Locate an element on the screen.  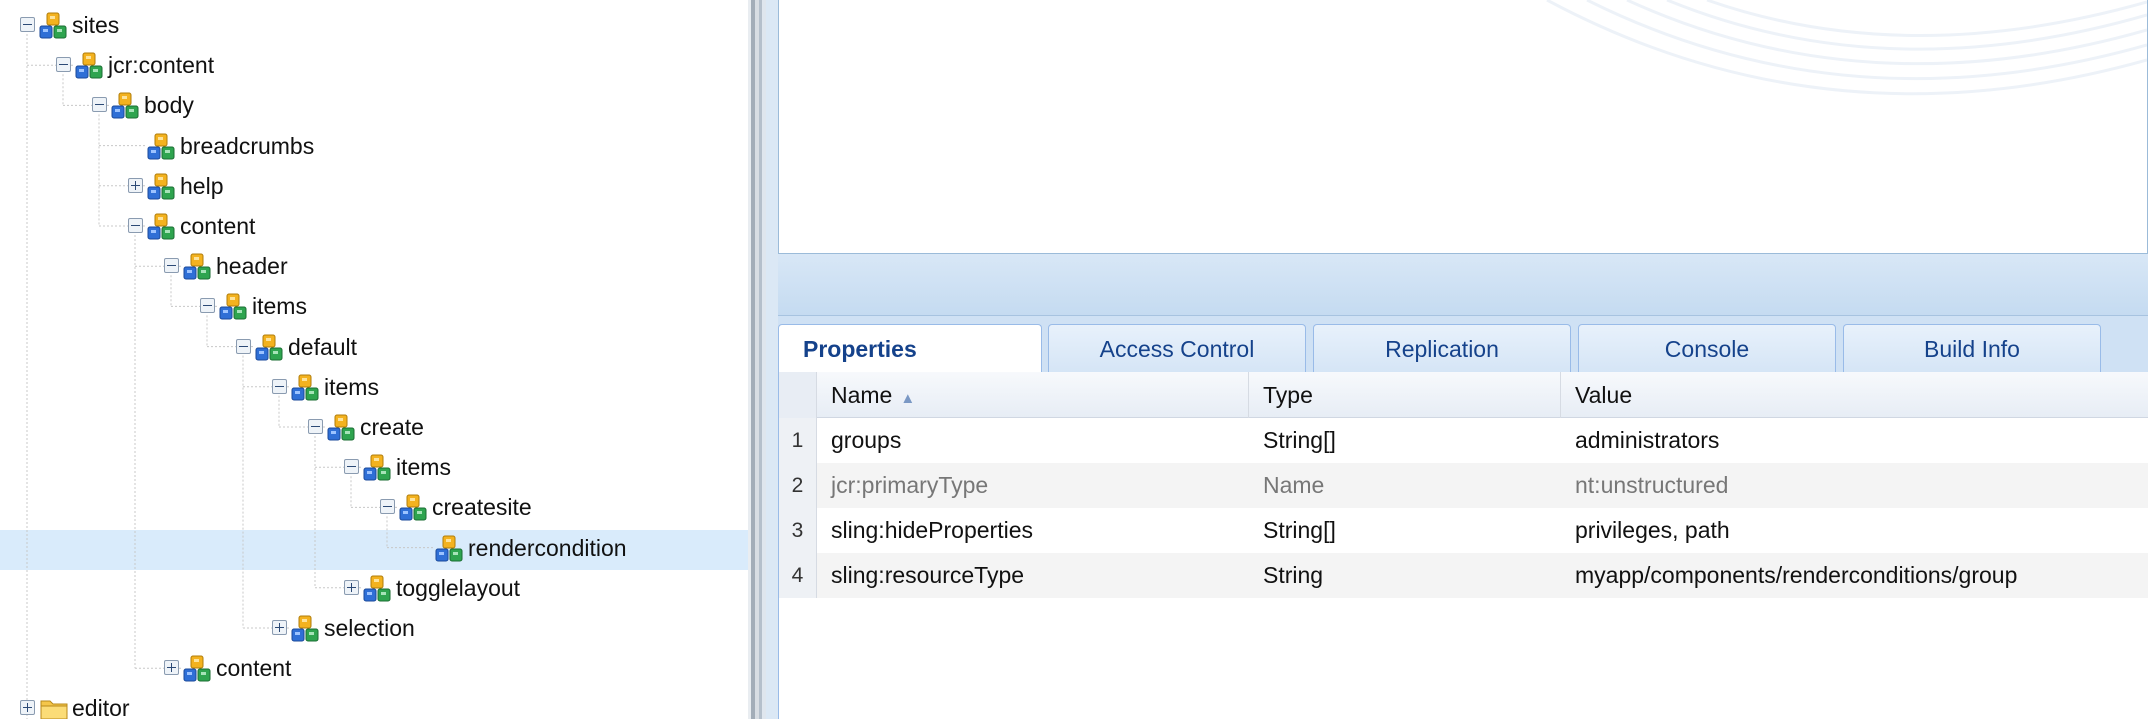
tree-node-label: selection is located at coordinates (369, 628).